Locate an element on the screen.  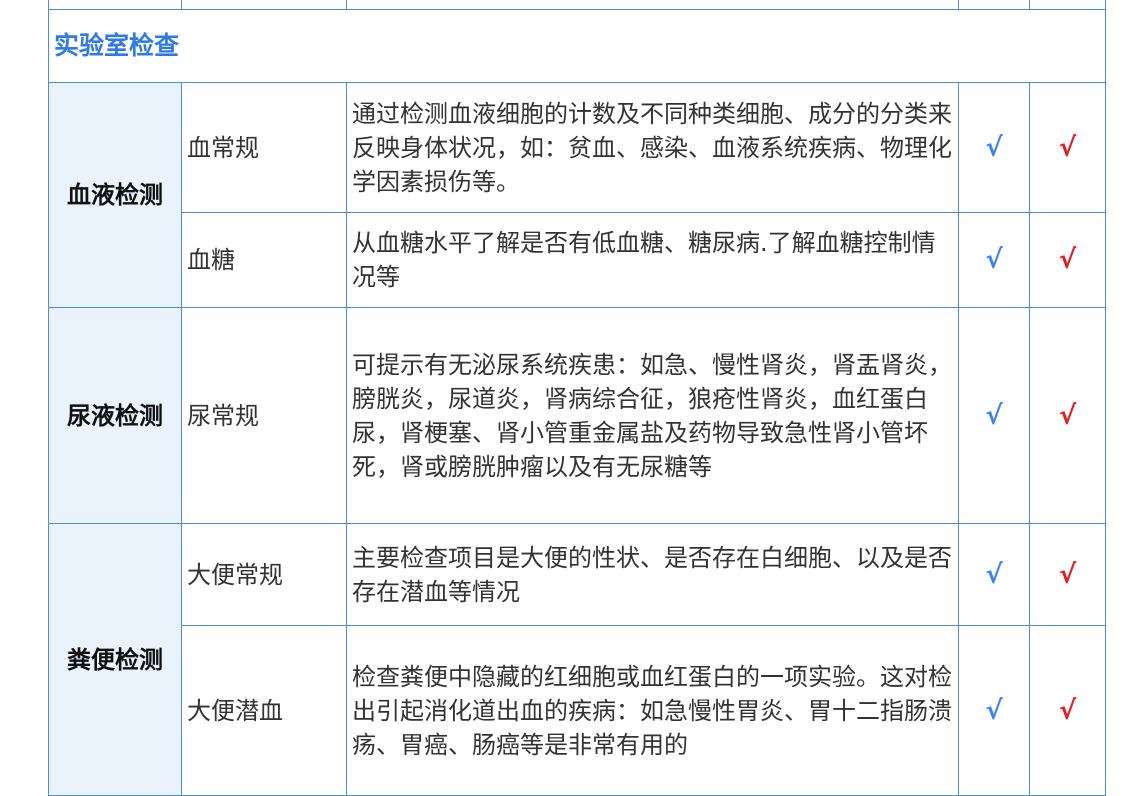
prev-item-cell is located at coordinates (264, 5).